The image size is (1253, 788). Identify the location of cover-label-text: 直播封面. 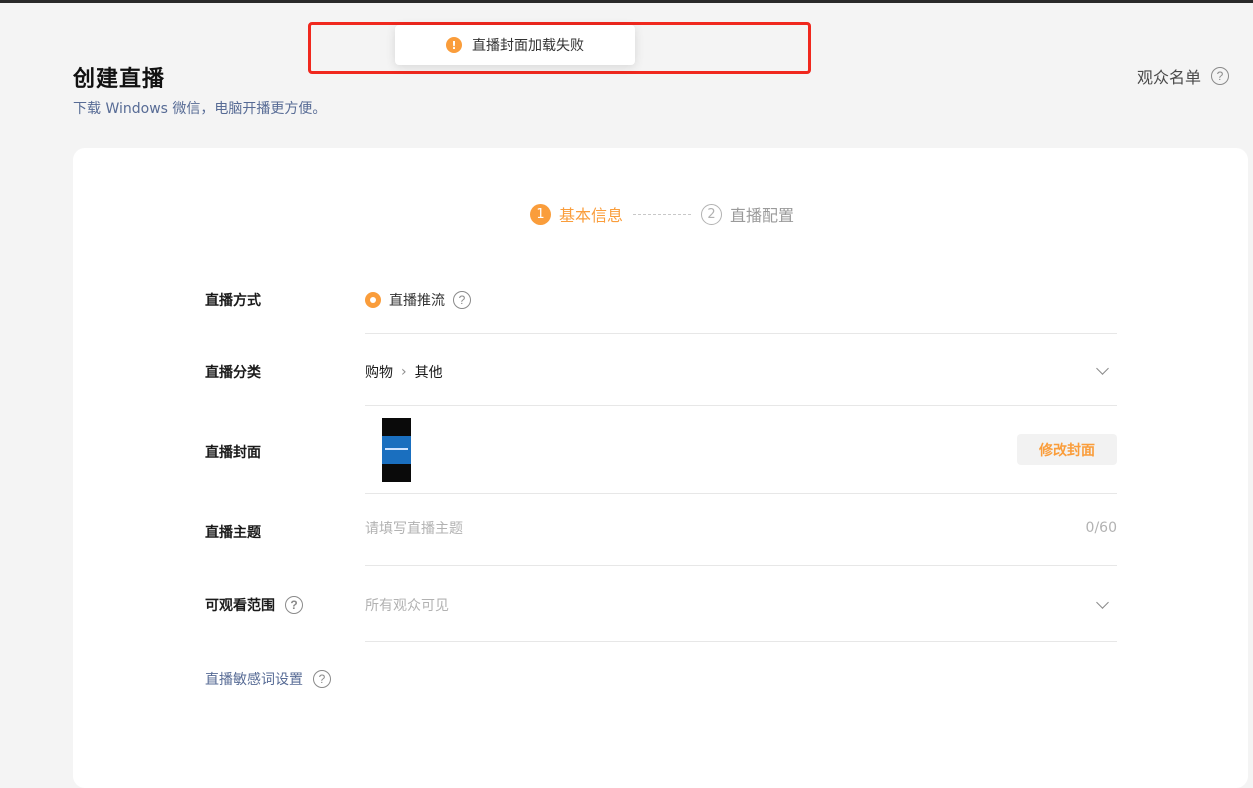
(233, 453).